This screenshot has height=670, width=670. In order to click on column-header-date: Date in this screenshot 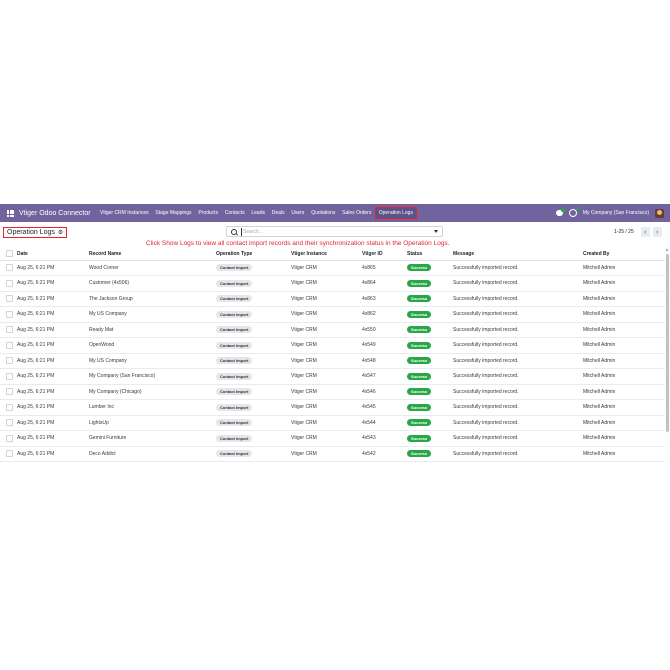, I will do `click(53, 254)`.